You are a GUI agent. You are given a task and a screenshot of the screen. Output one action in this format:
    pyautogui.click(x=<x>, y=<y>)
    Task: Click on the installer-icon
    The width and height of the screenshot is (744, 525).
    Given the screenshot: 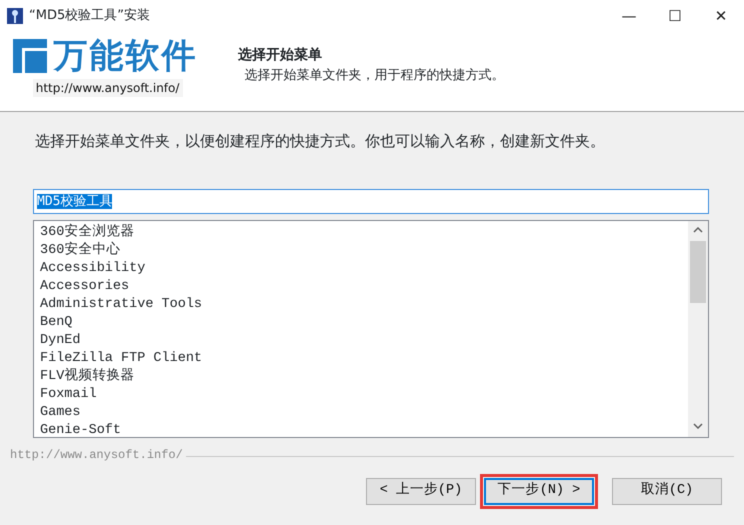 What is the action you would take?
    pyautogui.click(x=14, y=16)
    